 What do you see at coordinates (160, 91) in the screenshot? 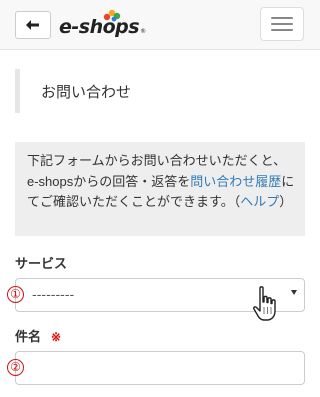
I see `page-title: お問い合わせ` at bounding box center [160, 91].